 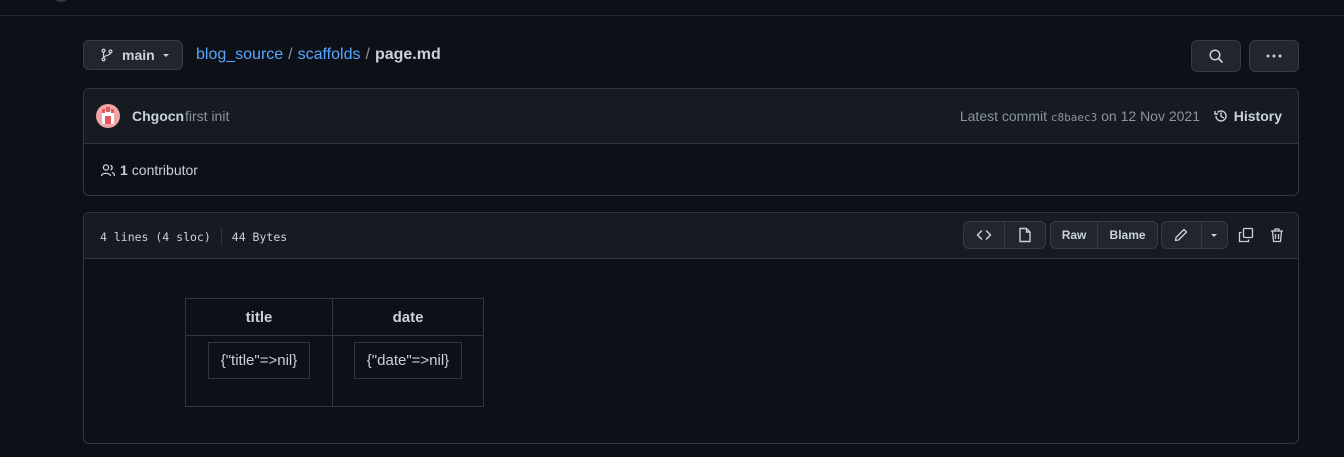 I want to click on delete-file-button, so click(x=1277, y=235).